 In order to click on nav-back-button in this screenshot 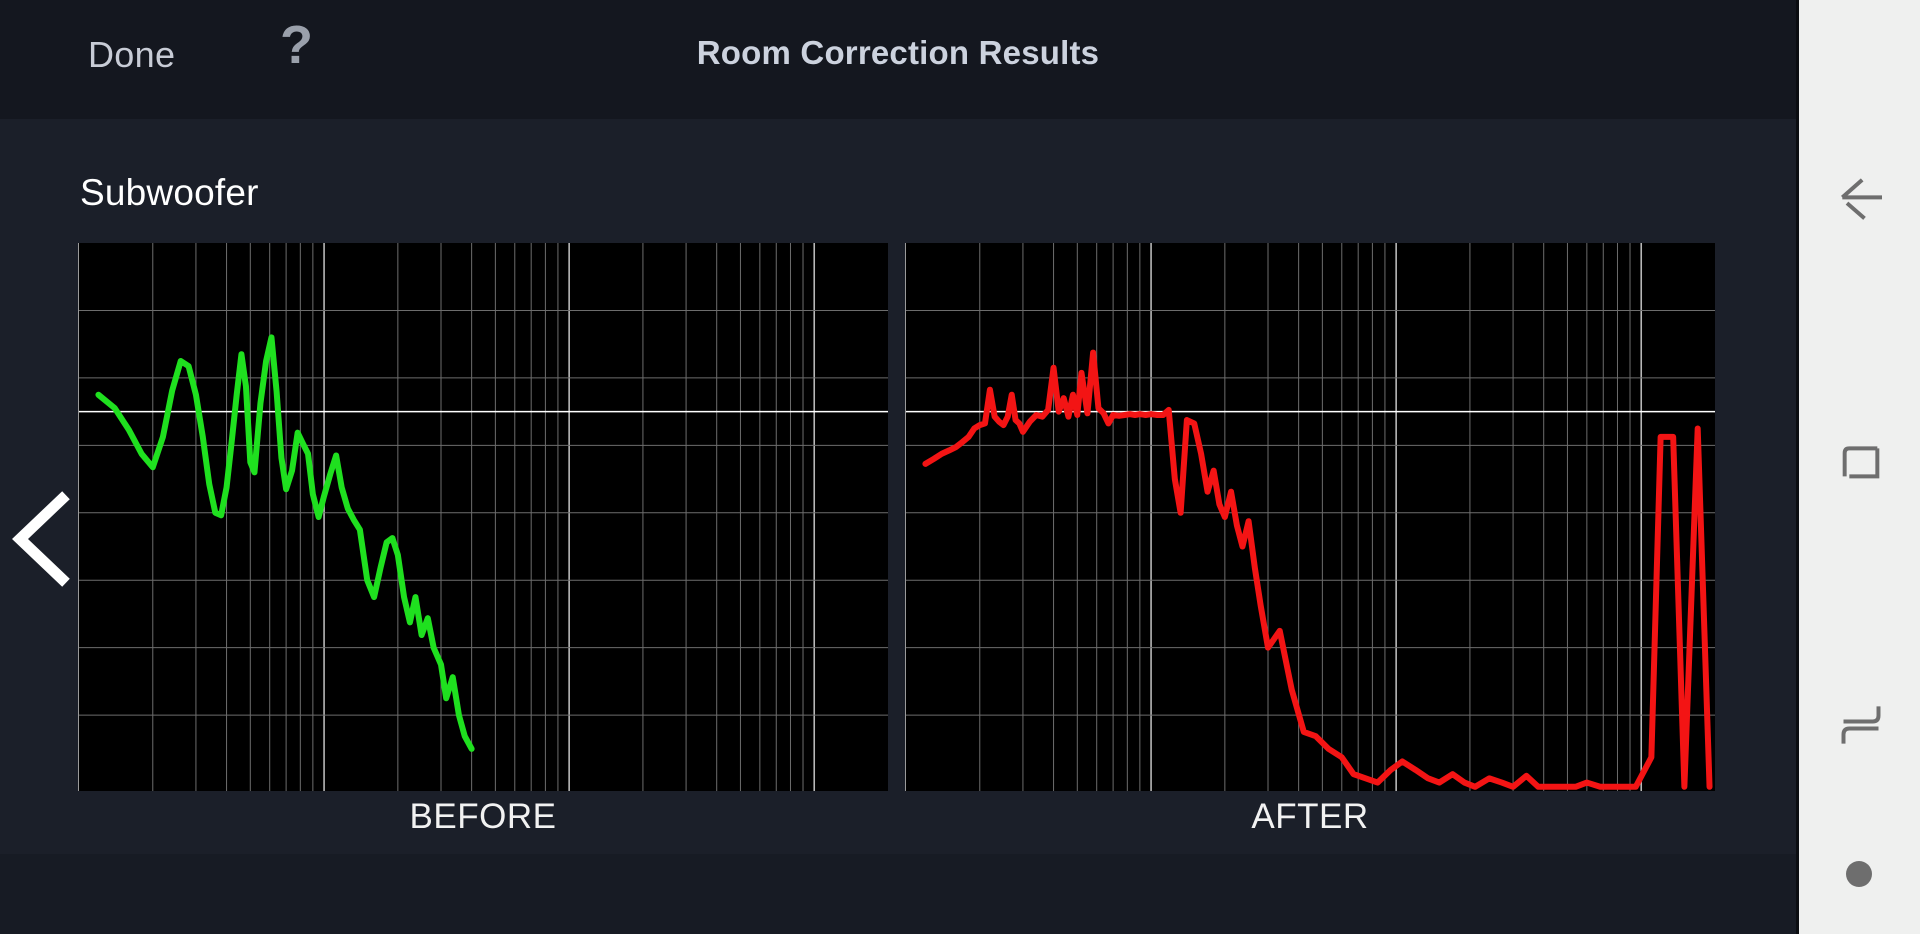, I will do `click(1861, 195)`.